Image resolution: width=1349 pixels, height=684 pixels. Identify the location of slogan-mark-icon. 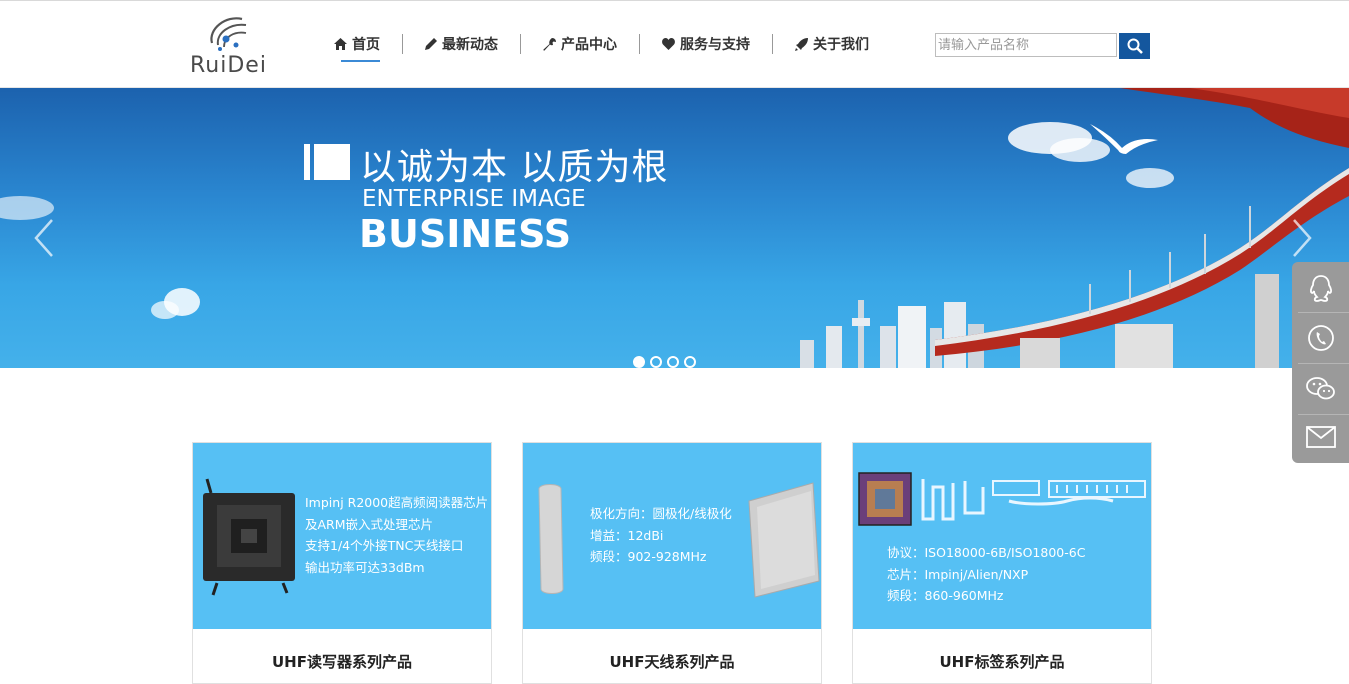
(327, 162).